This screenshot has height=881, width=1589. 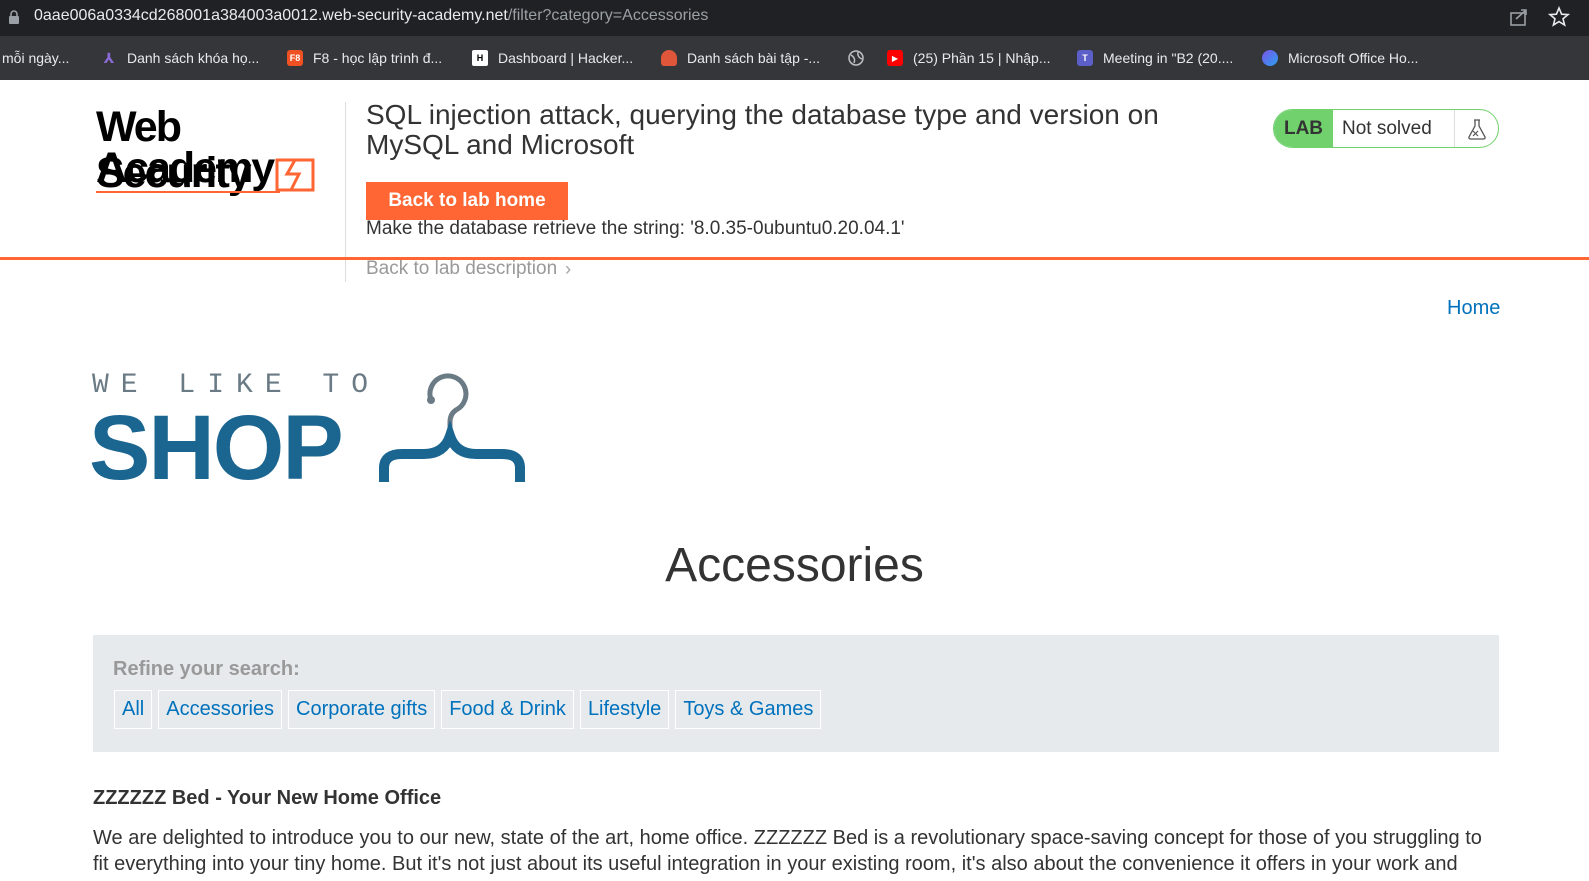 I want to click on filter-accessories: Accessories, so click(x=220, y=709).